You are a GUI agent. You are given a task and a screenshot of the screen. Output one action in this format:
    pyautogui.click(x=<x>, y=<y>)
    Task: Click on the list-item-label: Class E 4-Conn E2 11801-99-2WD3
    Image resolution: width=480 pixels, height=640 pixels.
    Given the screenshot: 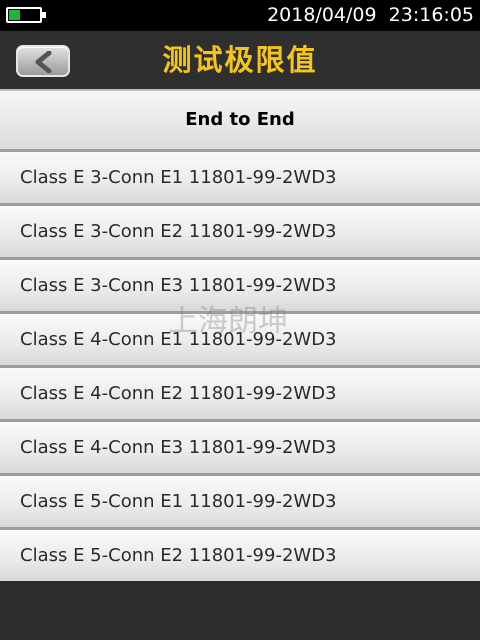 What is the action you would take?
    pyautogui.click(x=178, y=393)
    